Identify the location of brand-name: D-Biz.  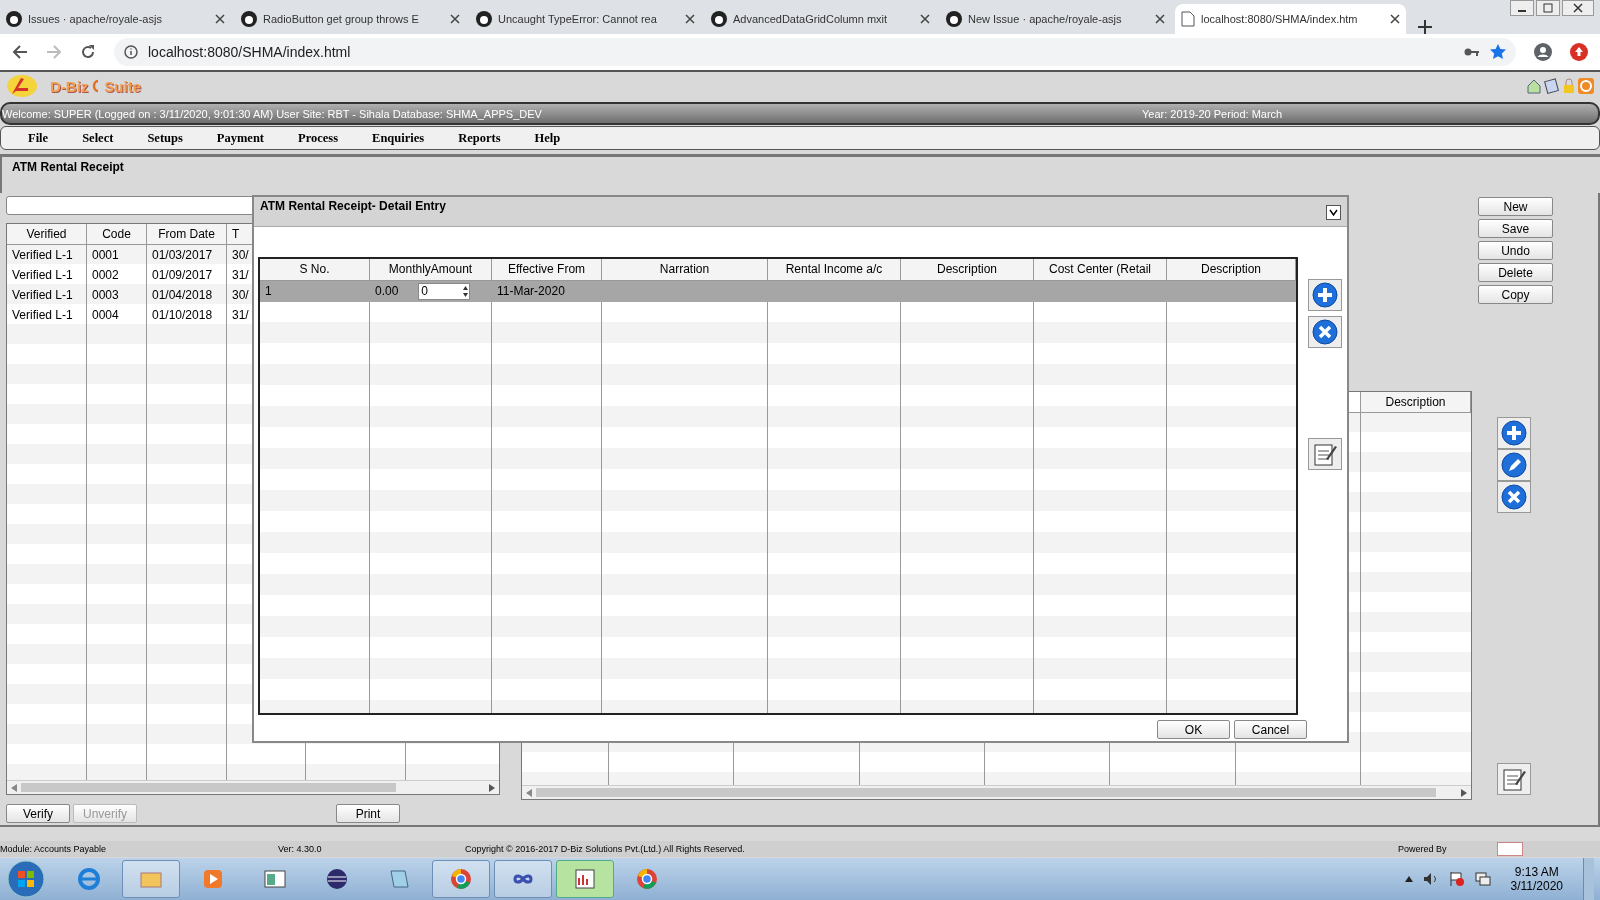
(69, 86).